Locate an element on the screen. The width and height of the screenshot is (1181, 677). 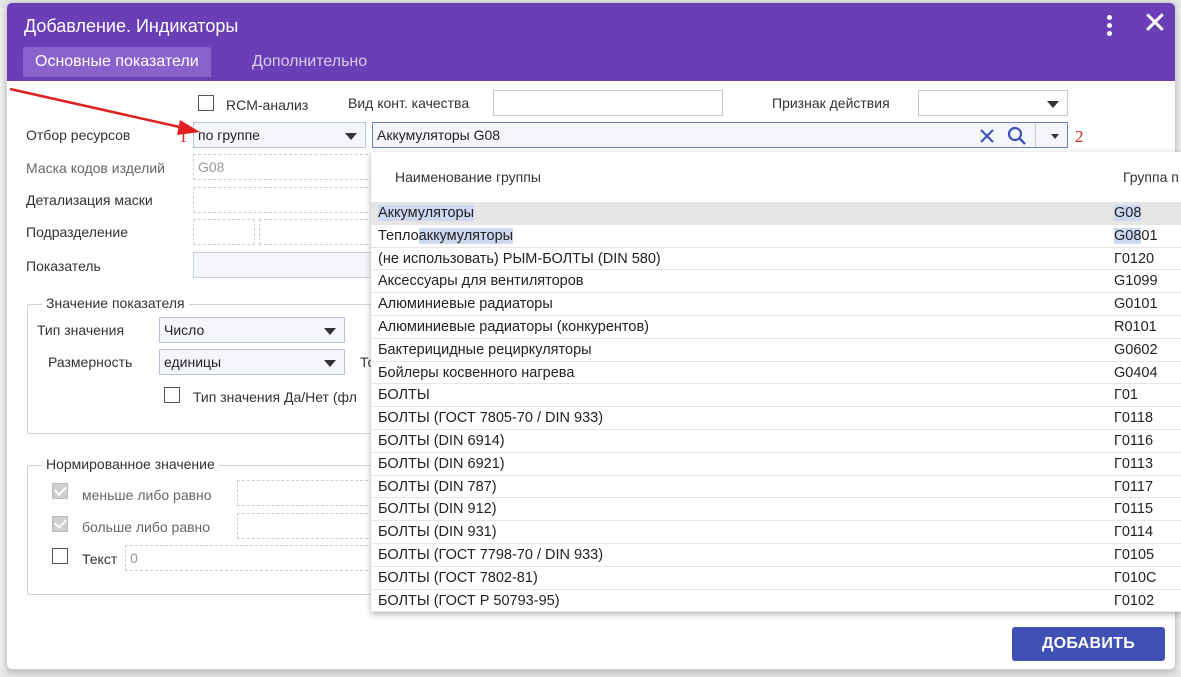
value-type-select: Число is located at coordinates (252, 330).